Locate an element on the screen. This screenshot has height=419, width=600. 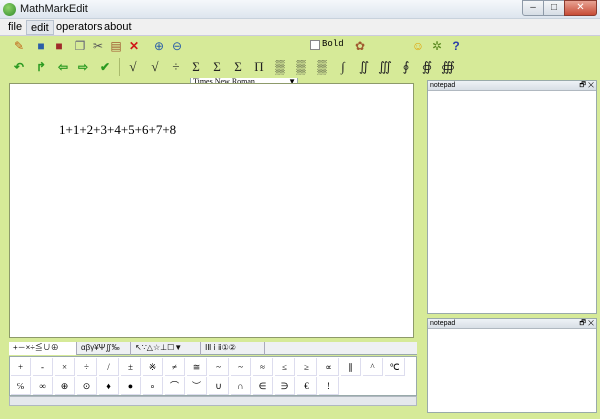
symbol-panel-footer is located at coordinates (213, 401).